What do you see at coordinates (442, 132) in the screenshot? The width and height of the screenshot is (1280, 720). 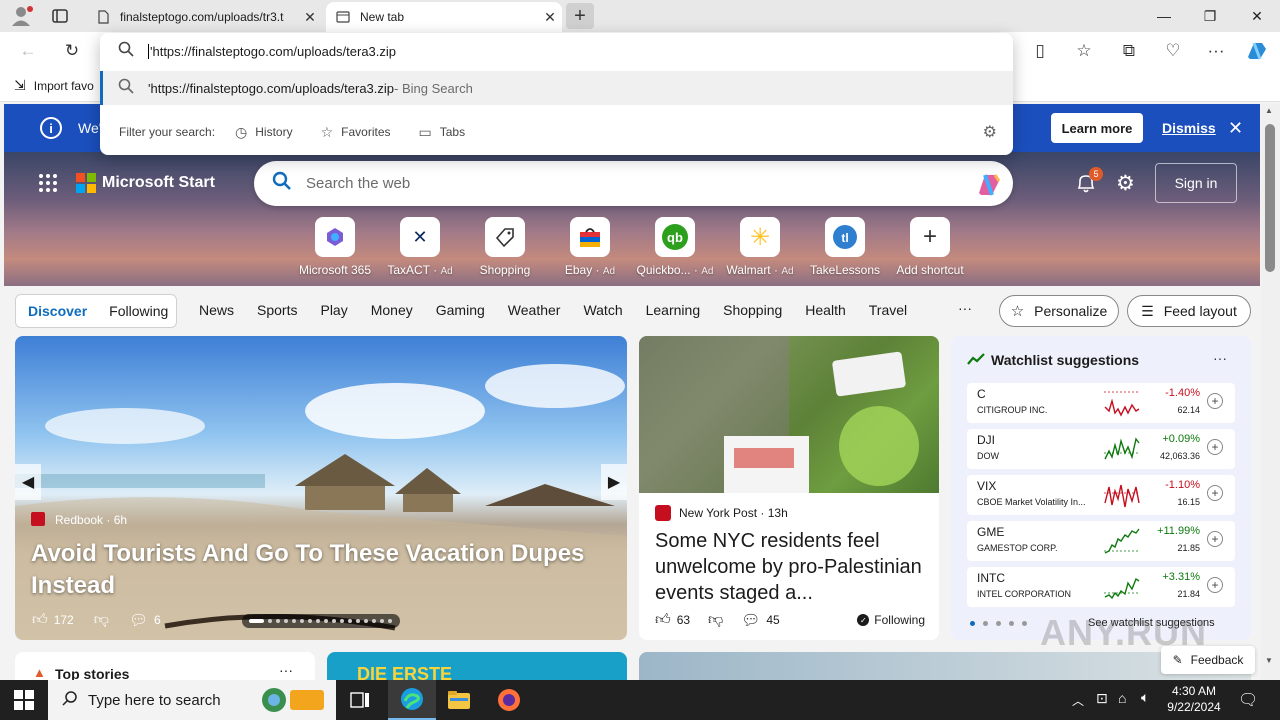 I see `filter-tabs: ▭ Tabs` at bounding box center [442, 132].